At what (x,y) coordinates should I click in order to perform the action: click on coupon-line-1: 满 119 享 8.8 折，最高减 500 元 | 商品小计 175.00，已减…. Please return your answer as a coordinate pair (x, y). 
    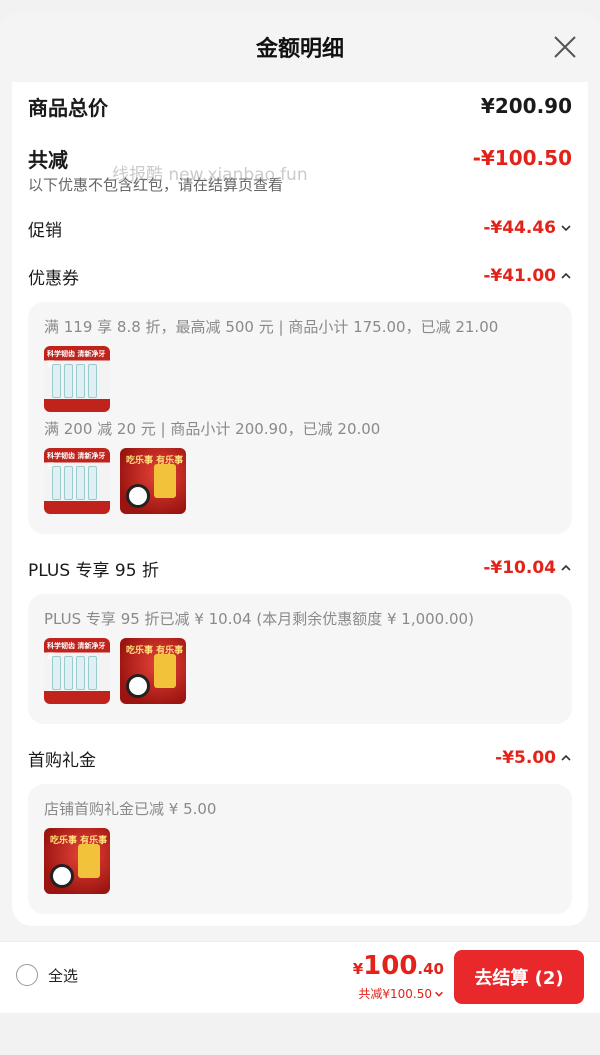
    Looking at the image, I should click on (271, 327).